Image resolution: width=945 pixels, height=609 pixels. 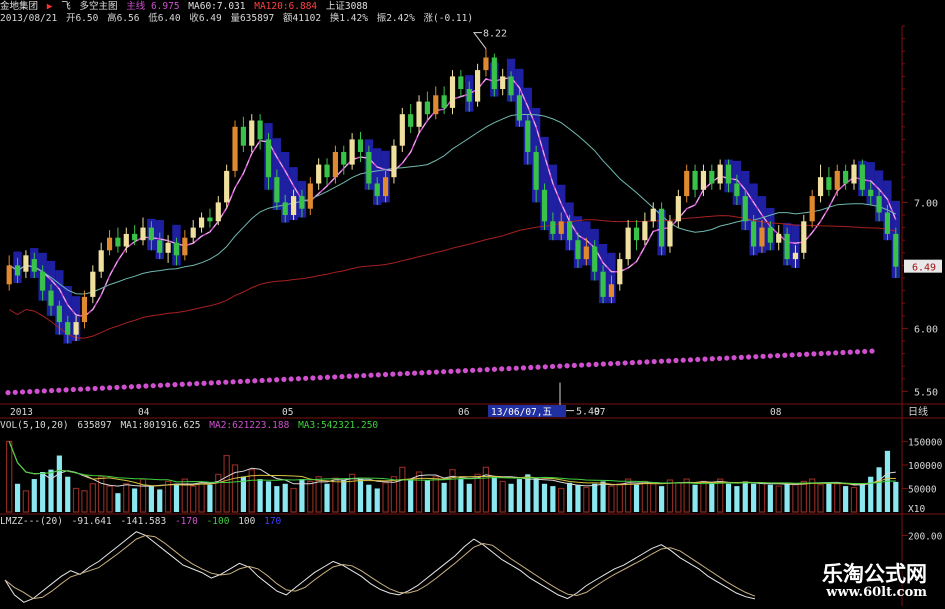 What do you see at coordinates (152, 6) in the screenshot?
I see `tab-zhuxian: 主线 6.975` at bounding box center [152, 6].